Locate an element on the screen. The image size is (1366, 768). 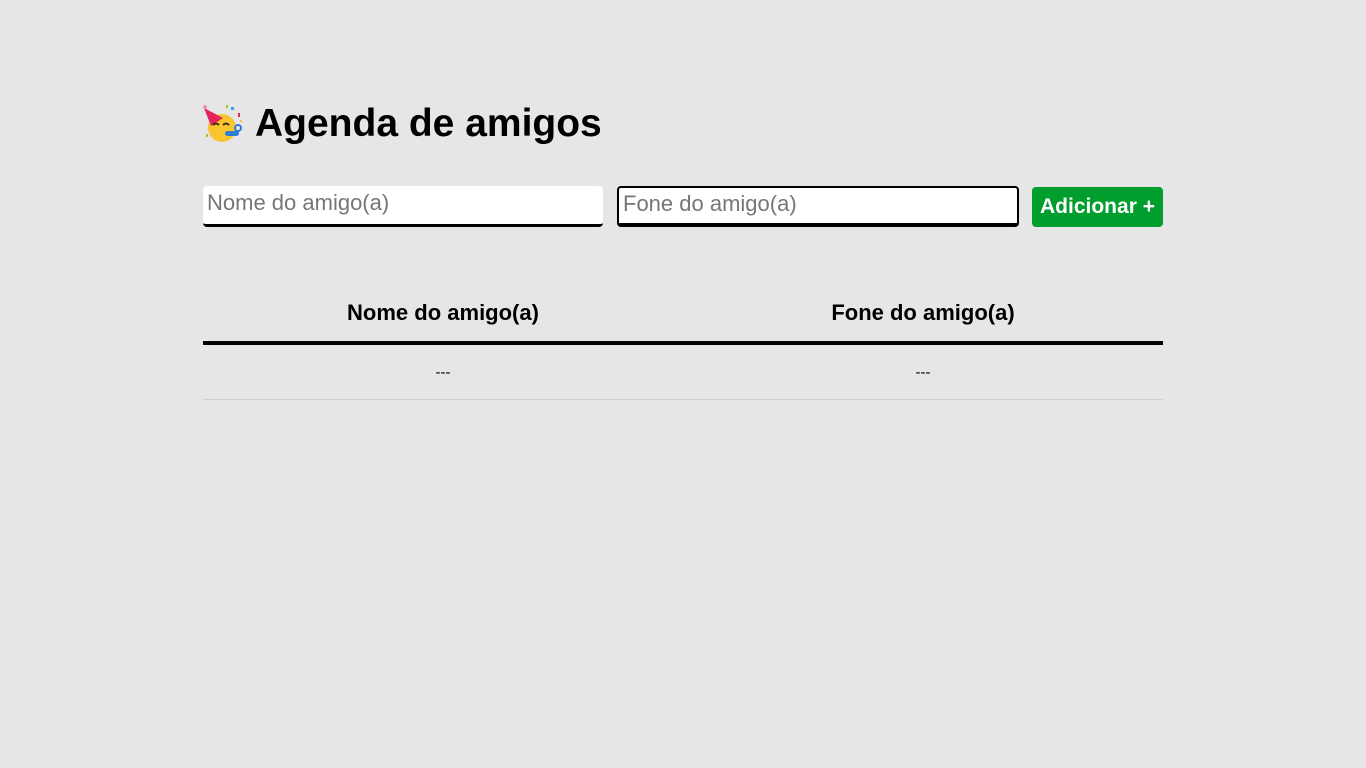
add-friend-form: Adicionar + is located at coordinates (683, 207).